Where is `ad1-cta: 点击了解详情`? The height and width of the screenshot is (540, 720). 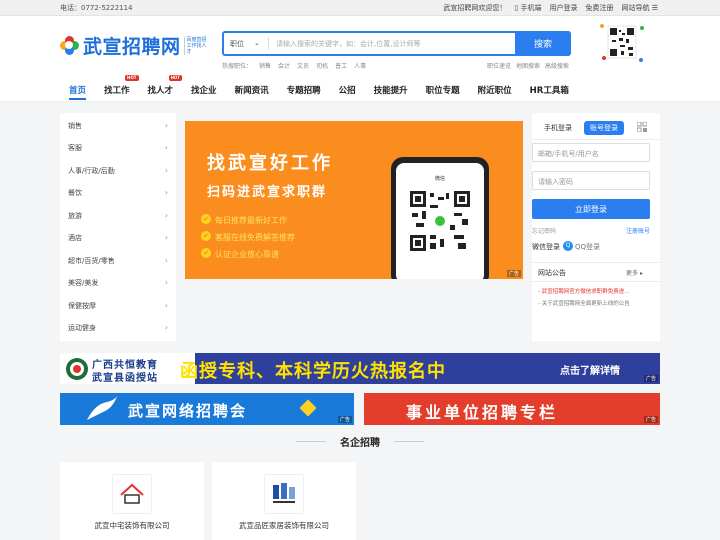 ad1-cta: 点击了解详情 is located at coordinates (590, 369).